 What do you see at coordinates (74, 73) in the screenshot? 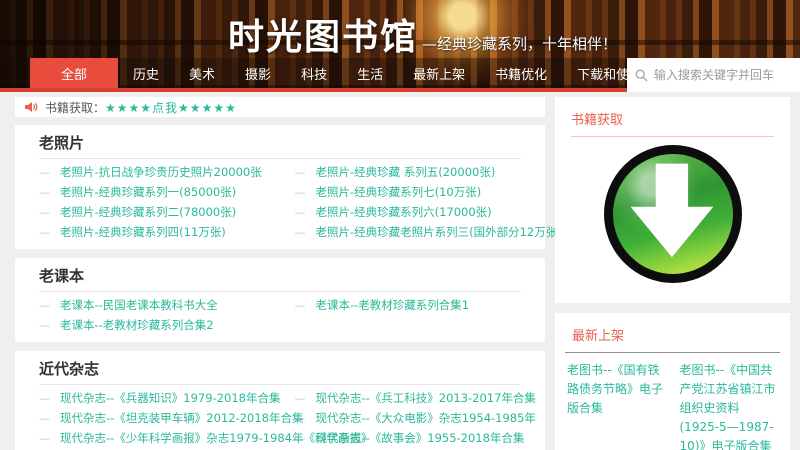
I see `tab-all: 全部` at bounding box center [74, 73].